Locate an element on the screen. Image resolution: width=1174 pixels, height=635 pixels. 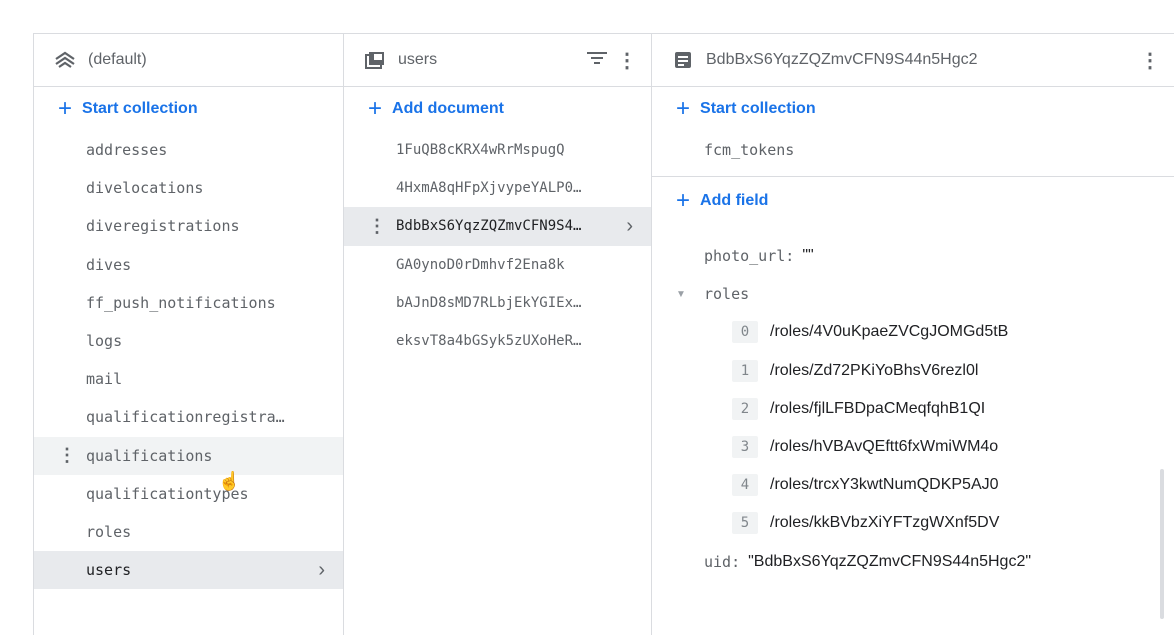
document-id-title: BdbBxS6YqzZQZmvCFN9S44n5Hgc2 is located at coordinates (842, 59).